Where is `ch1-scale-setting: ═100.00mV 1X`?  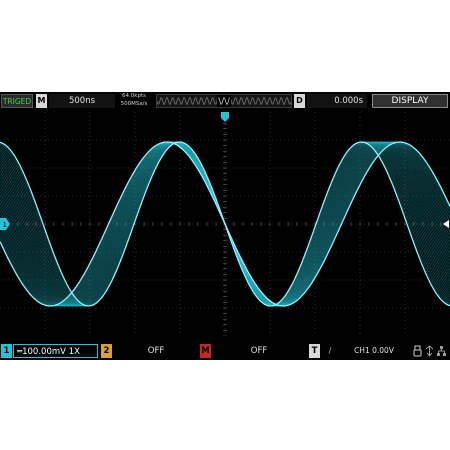
ch1-scale-setting: ═100.00mV 1X is located at coordinates (55, 351).